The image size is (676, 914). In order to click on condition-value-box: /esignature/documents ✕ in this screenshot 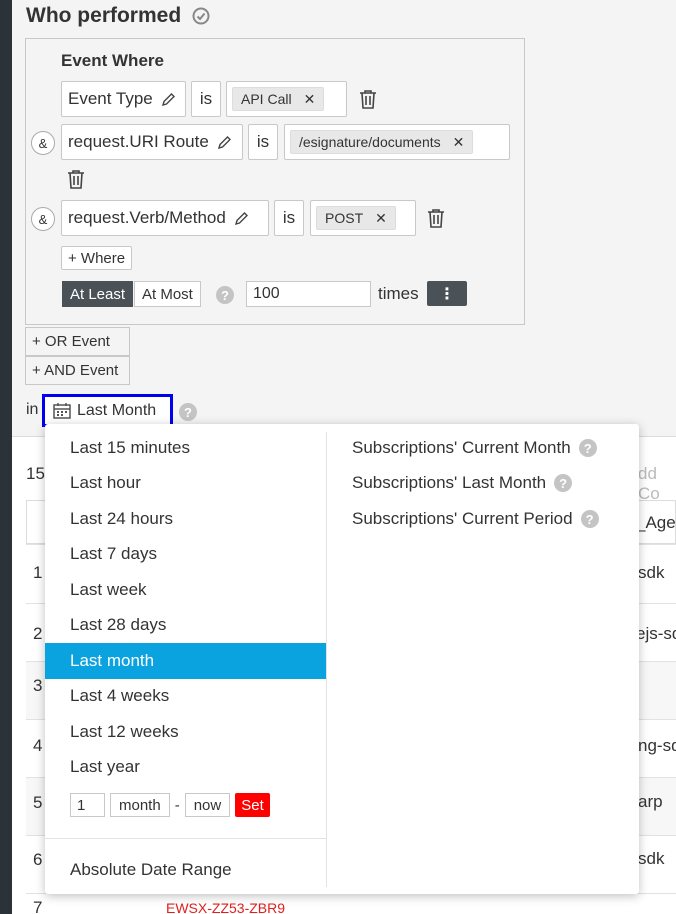, I will do `click(397, 142)`.